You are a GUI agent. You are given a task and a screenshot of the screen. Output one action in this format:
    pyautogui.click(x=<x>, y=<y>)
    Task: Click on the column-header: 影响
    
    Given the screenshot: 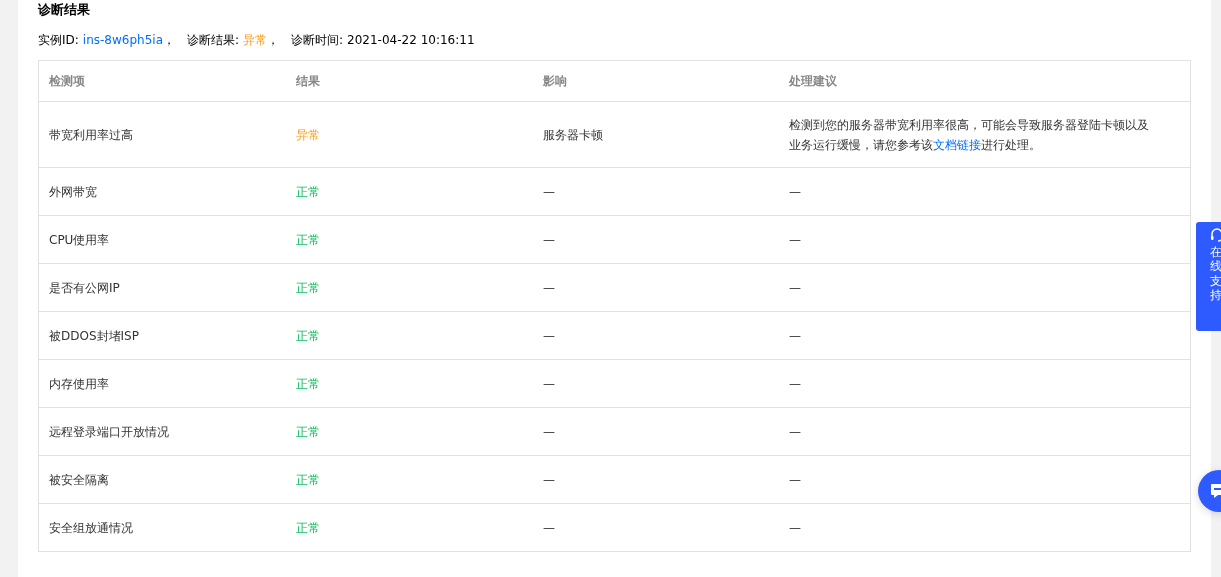 What is the action you would take?
    pyautogui.click(x=555, y=81)
    